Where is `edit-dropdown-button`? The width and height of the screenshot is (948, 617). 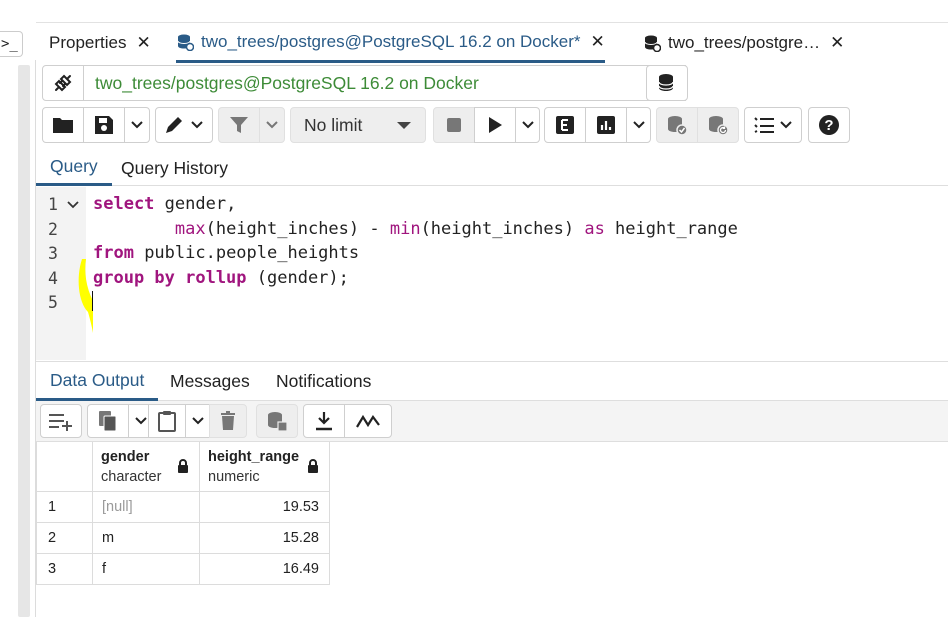
edit-dropdown-button is located at coordinates (184, 125).